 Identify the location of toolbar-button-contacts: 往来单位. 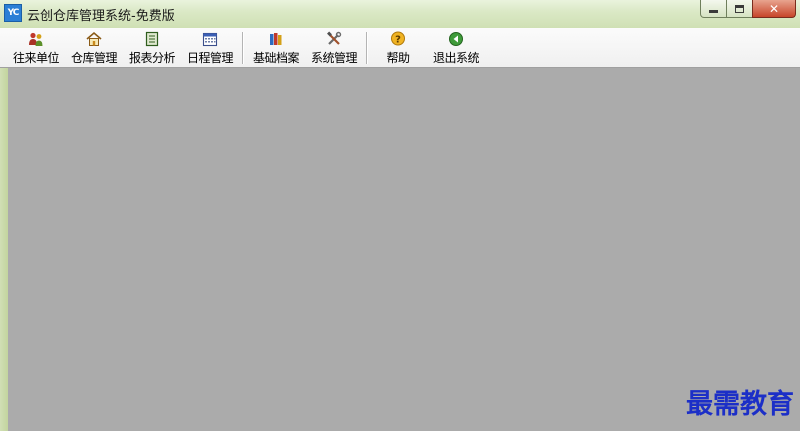
(36, 48).